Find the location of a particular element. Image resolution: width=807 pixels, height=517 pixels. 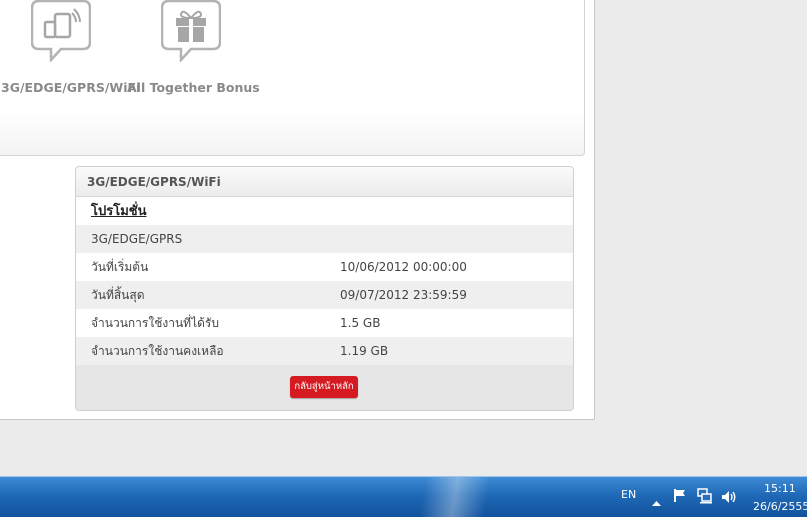

package-row: 3G/EDGE/GPRS is located at coordinates (324, 239).